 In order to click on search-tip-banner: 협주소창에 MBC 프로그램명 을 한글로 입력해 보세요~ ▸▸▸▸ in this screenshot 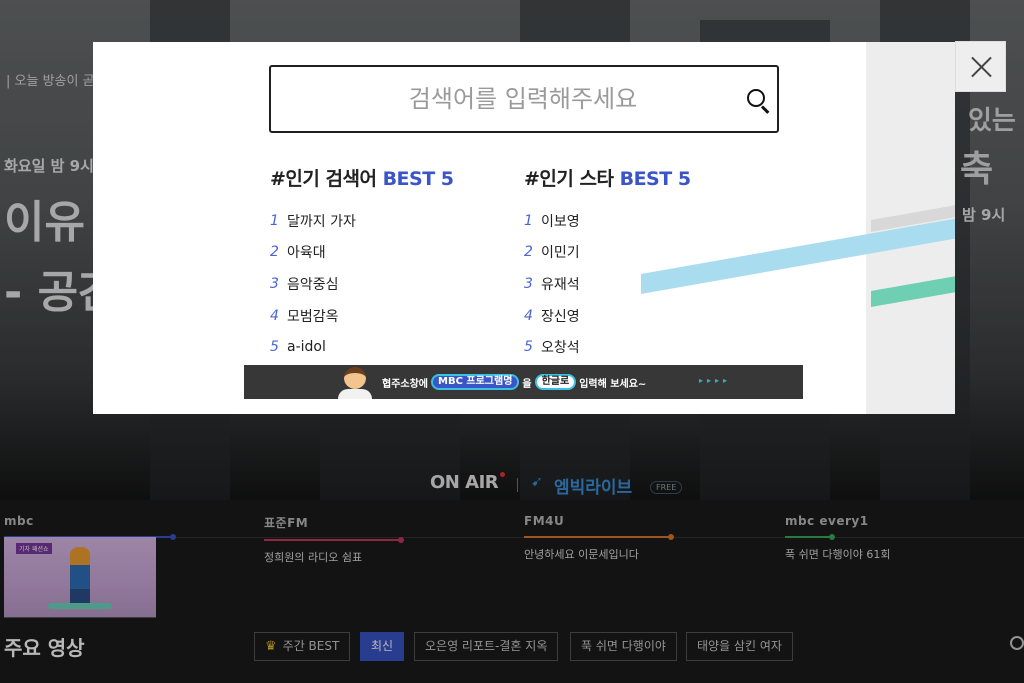, I will do `click(523, 382)`.